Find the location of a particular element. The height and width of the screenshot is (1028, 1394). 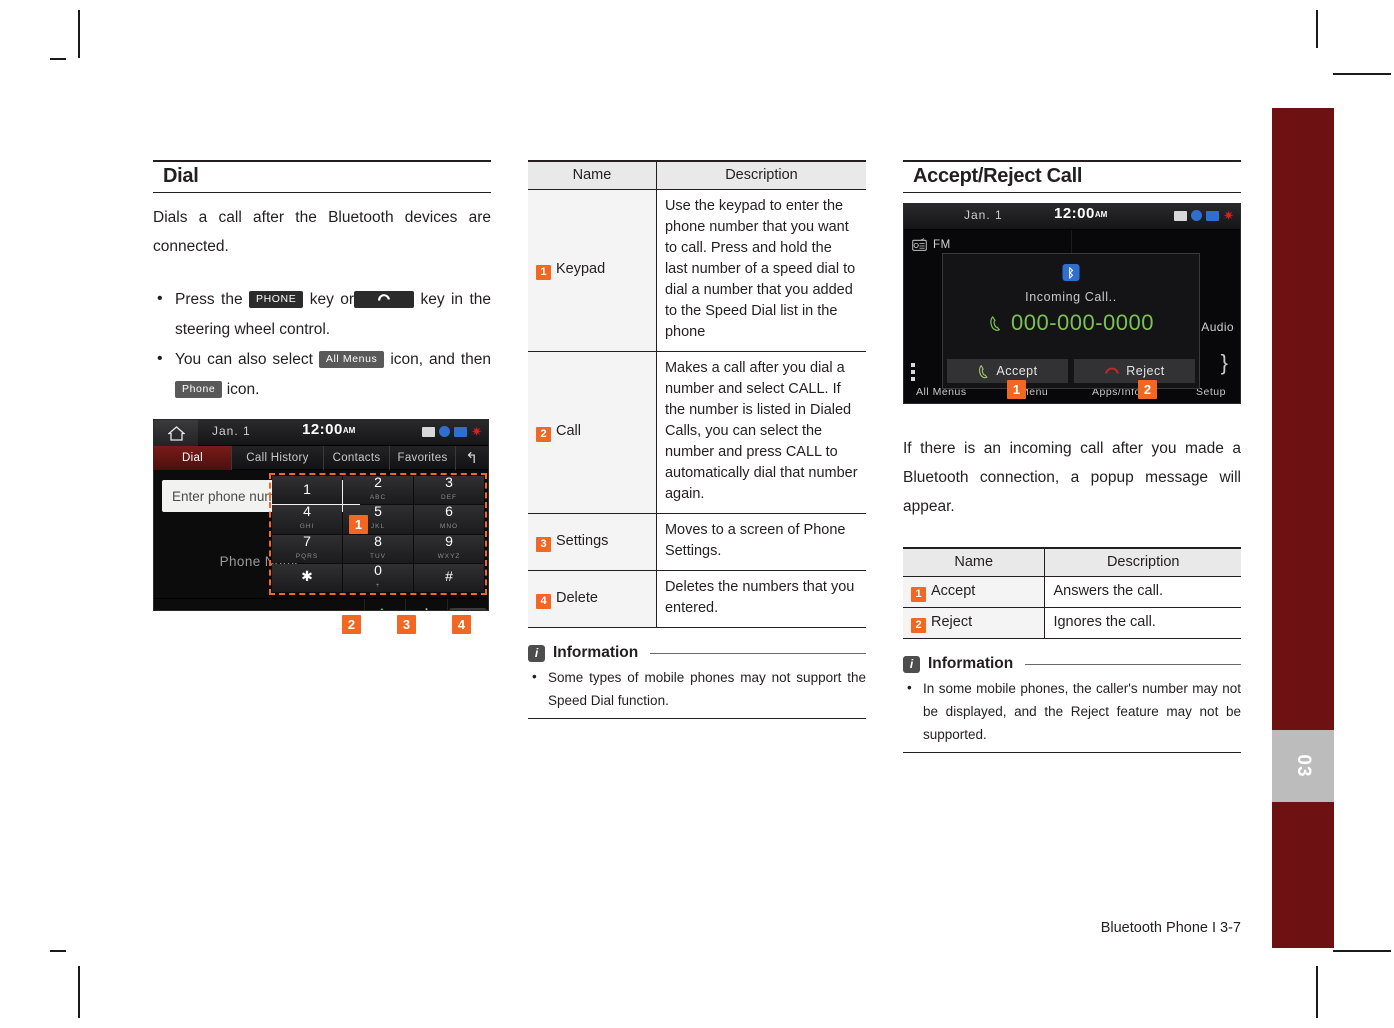

callout-badge-4: 4 is located at coordinates (461, 624).